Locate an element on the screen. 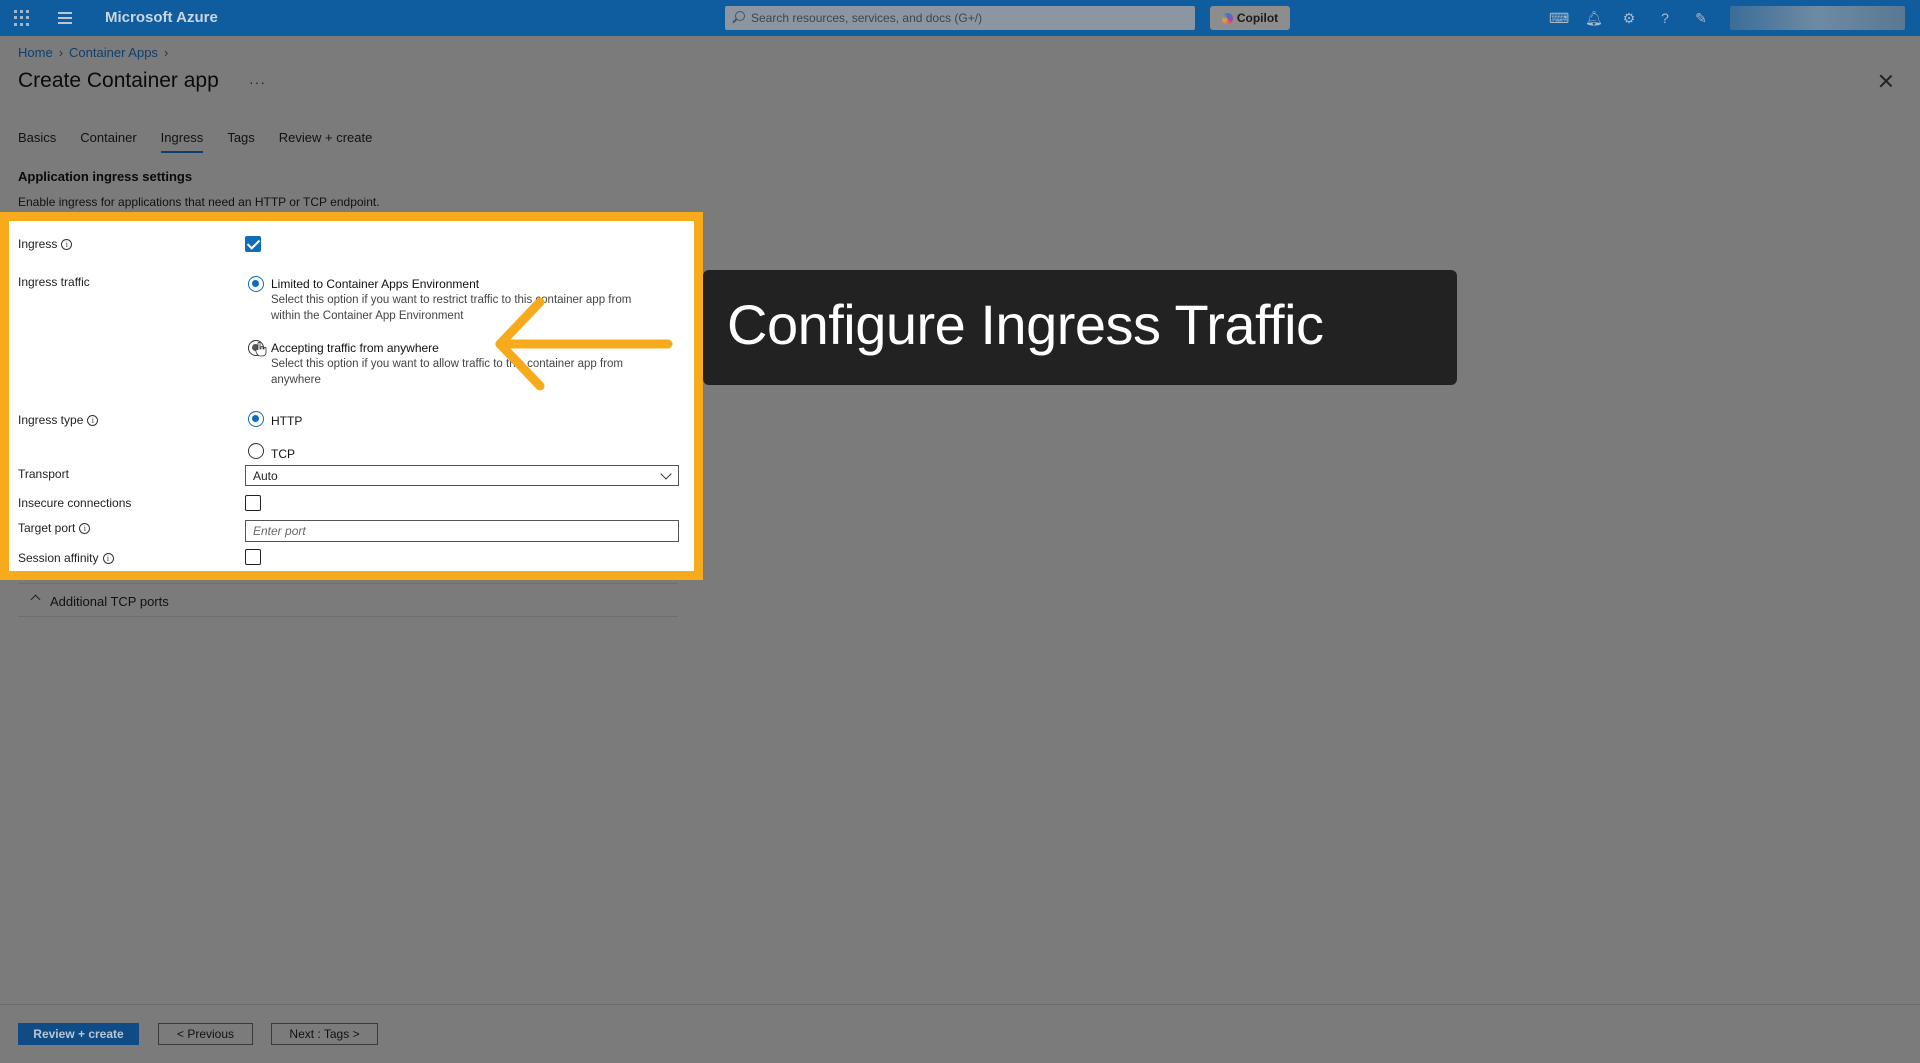 This screenshot has height=1063, width=1920. copilot-button: Copilot is located at coordinates (1250, 18).